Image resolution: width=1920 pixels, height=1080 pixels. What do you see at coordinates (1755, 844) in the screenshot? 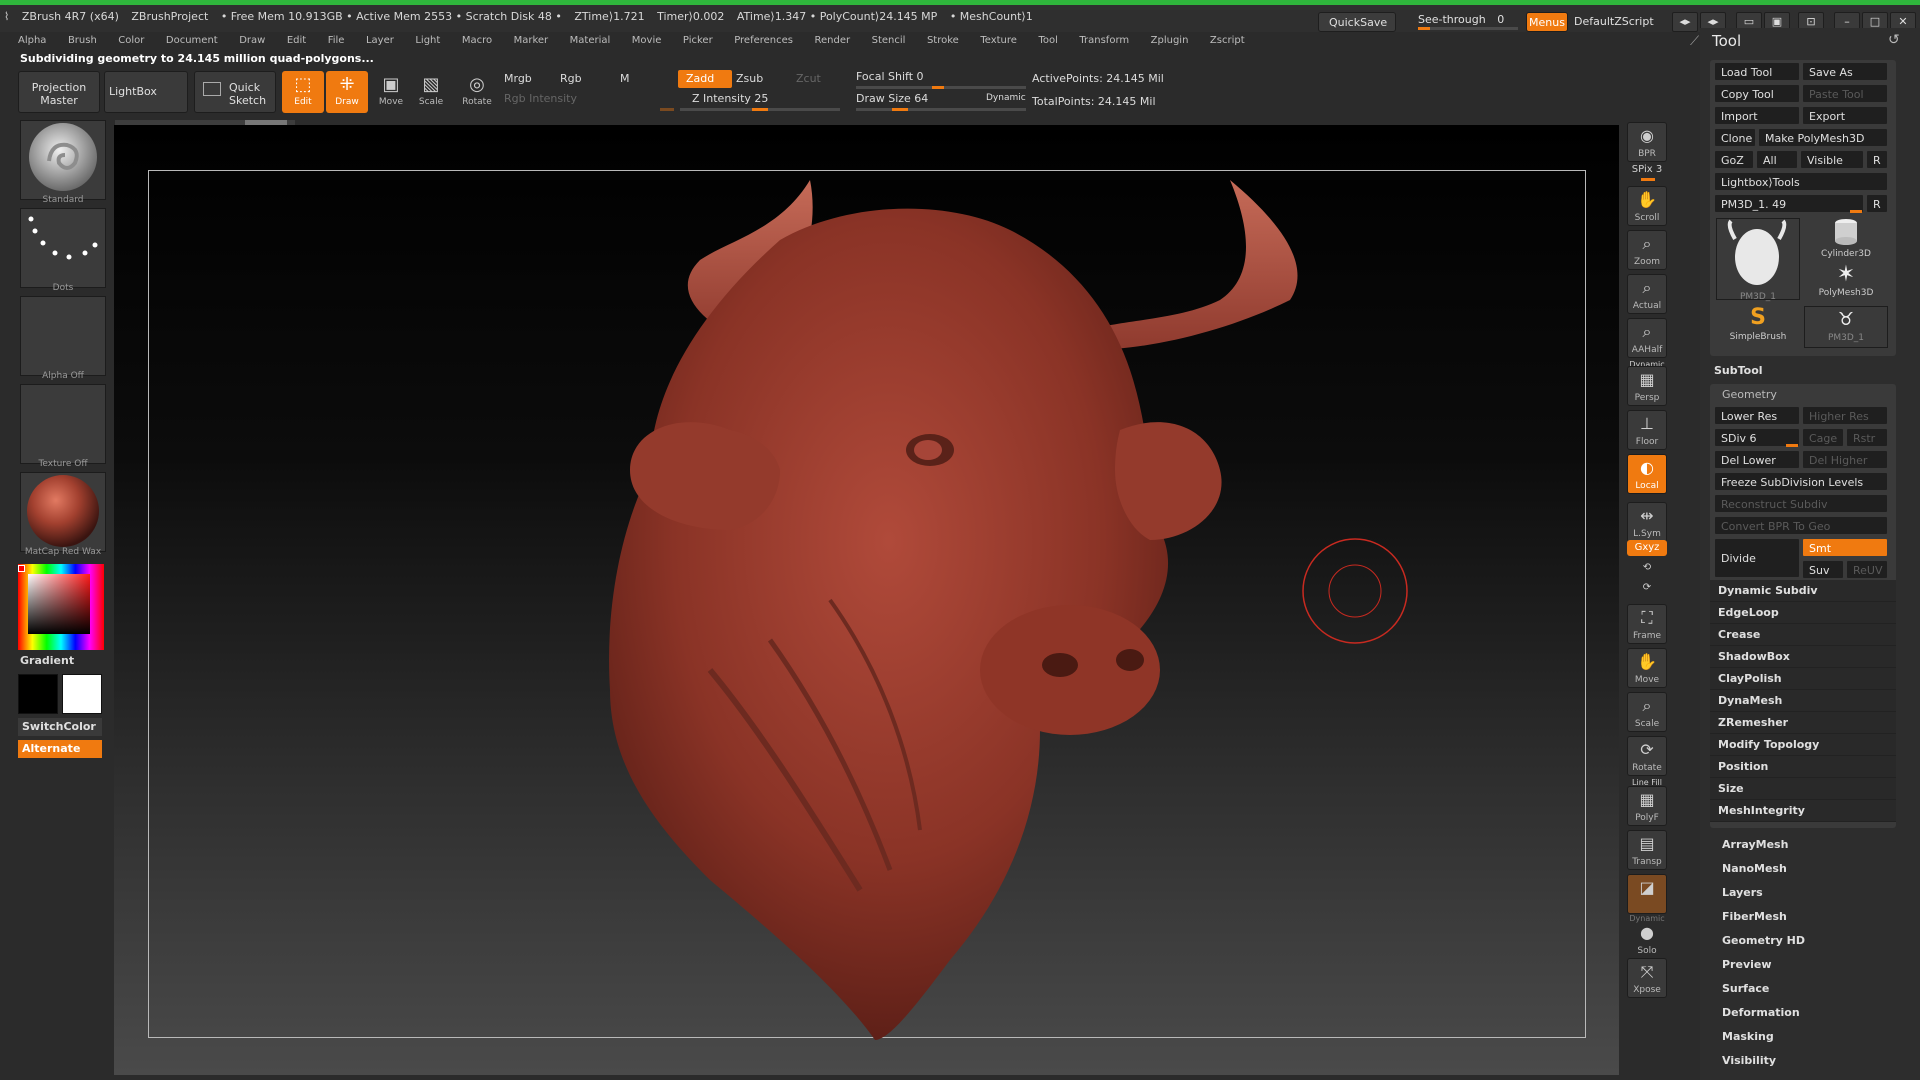
I see `arraymesh-section: ArrayMesh` at bounding box center [1755, 844].